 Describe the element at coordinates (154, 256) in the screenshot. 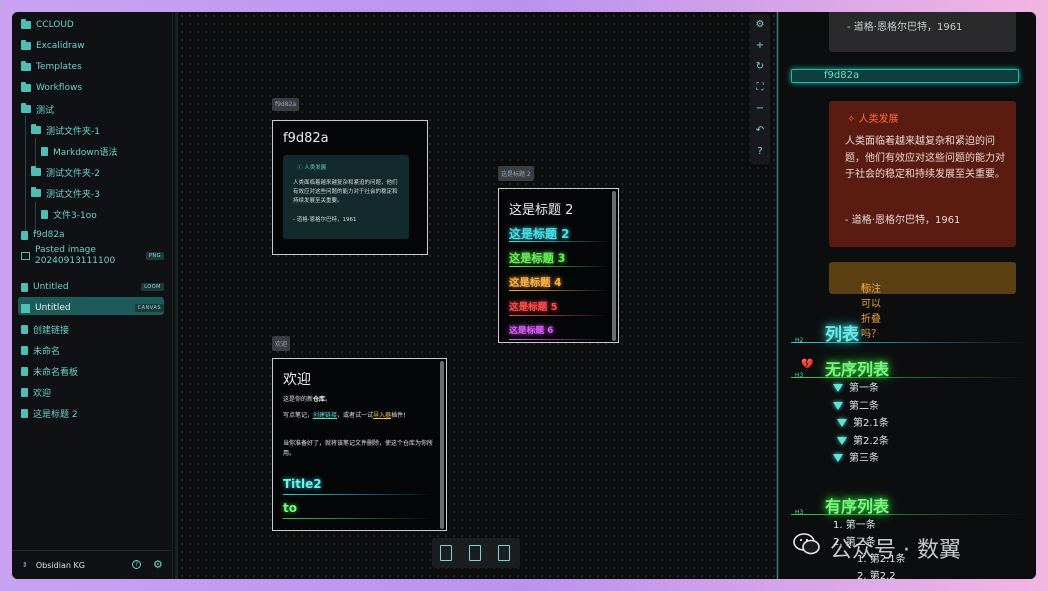

I see `file-type-badge: PNG` at that location.